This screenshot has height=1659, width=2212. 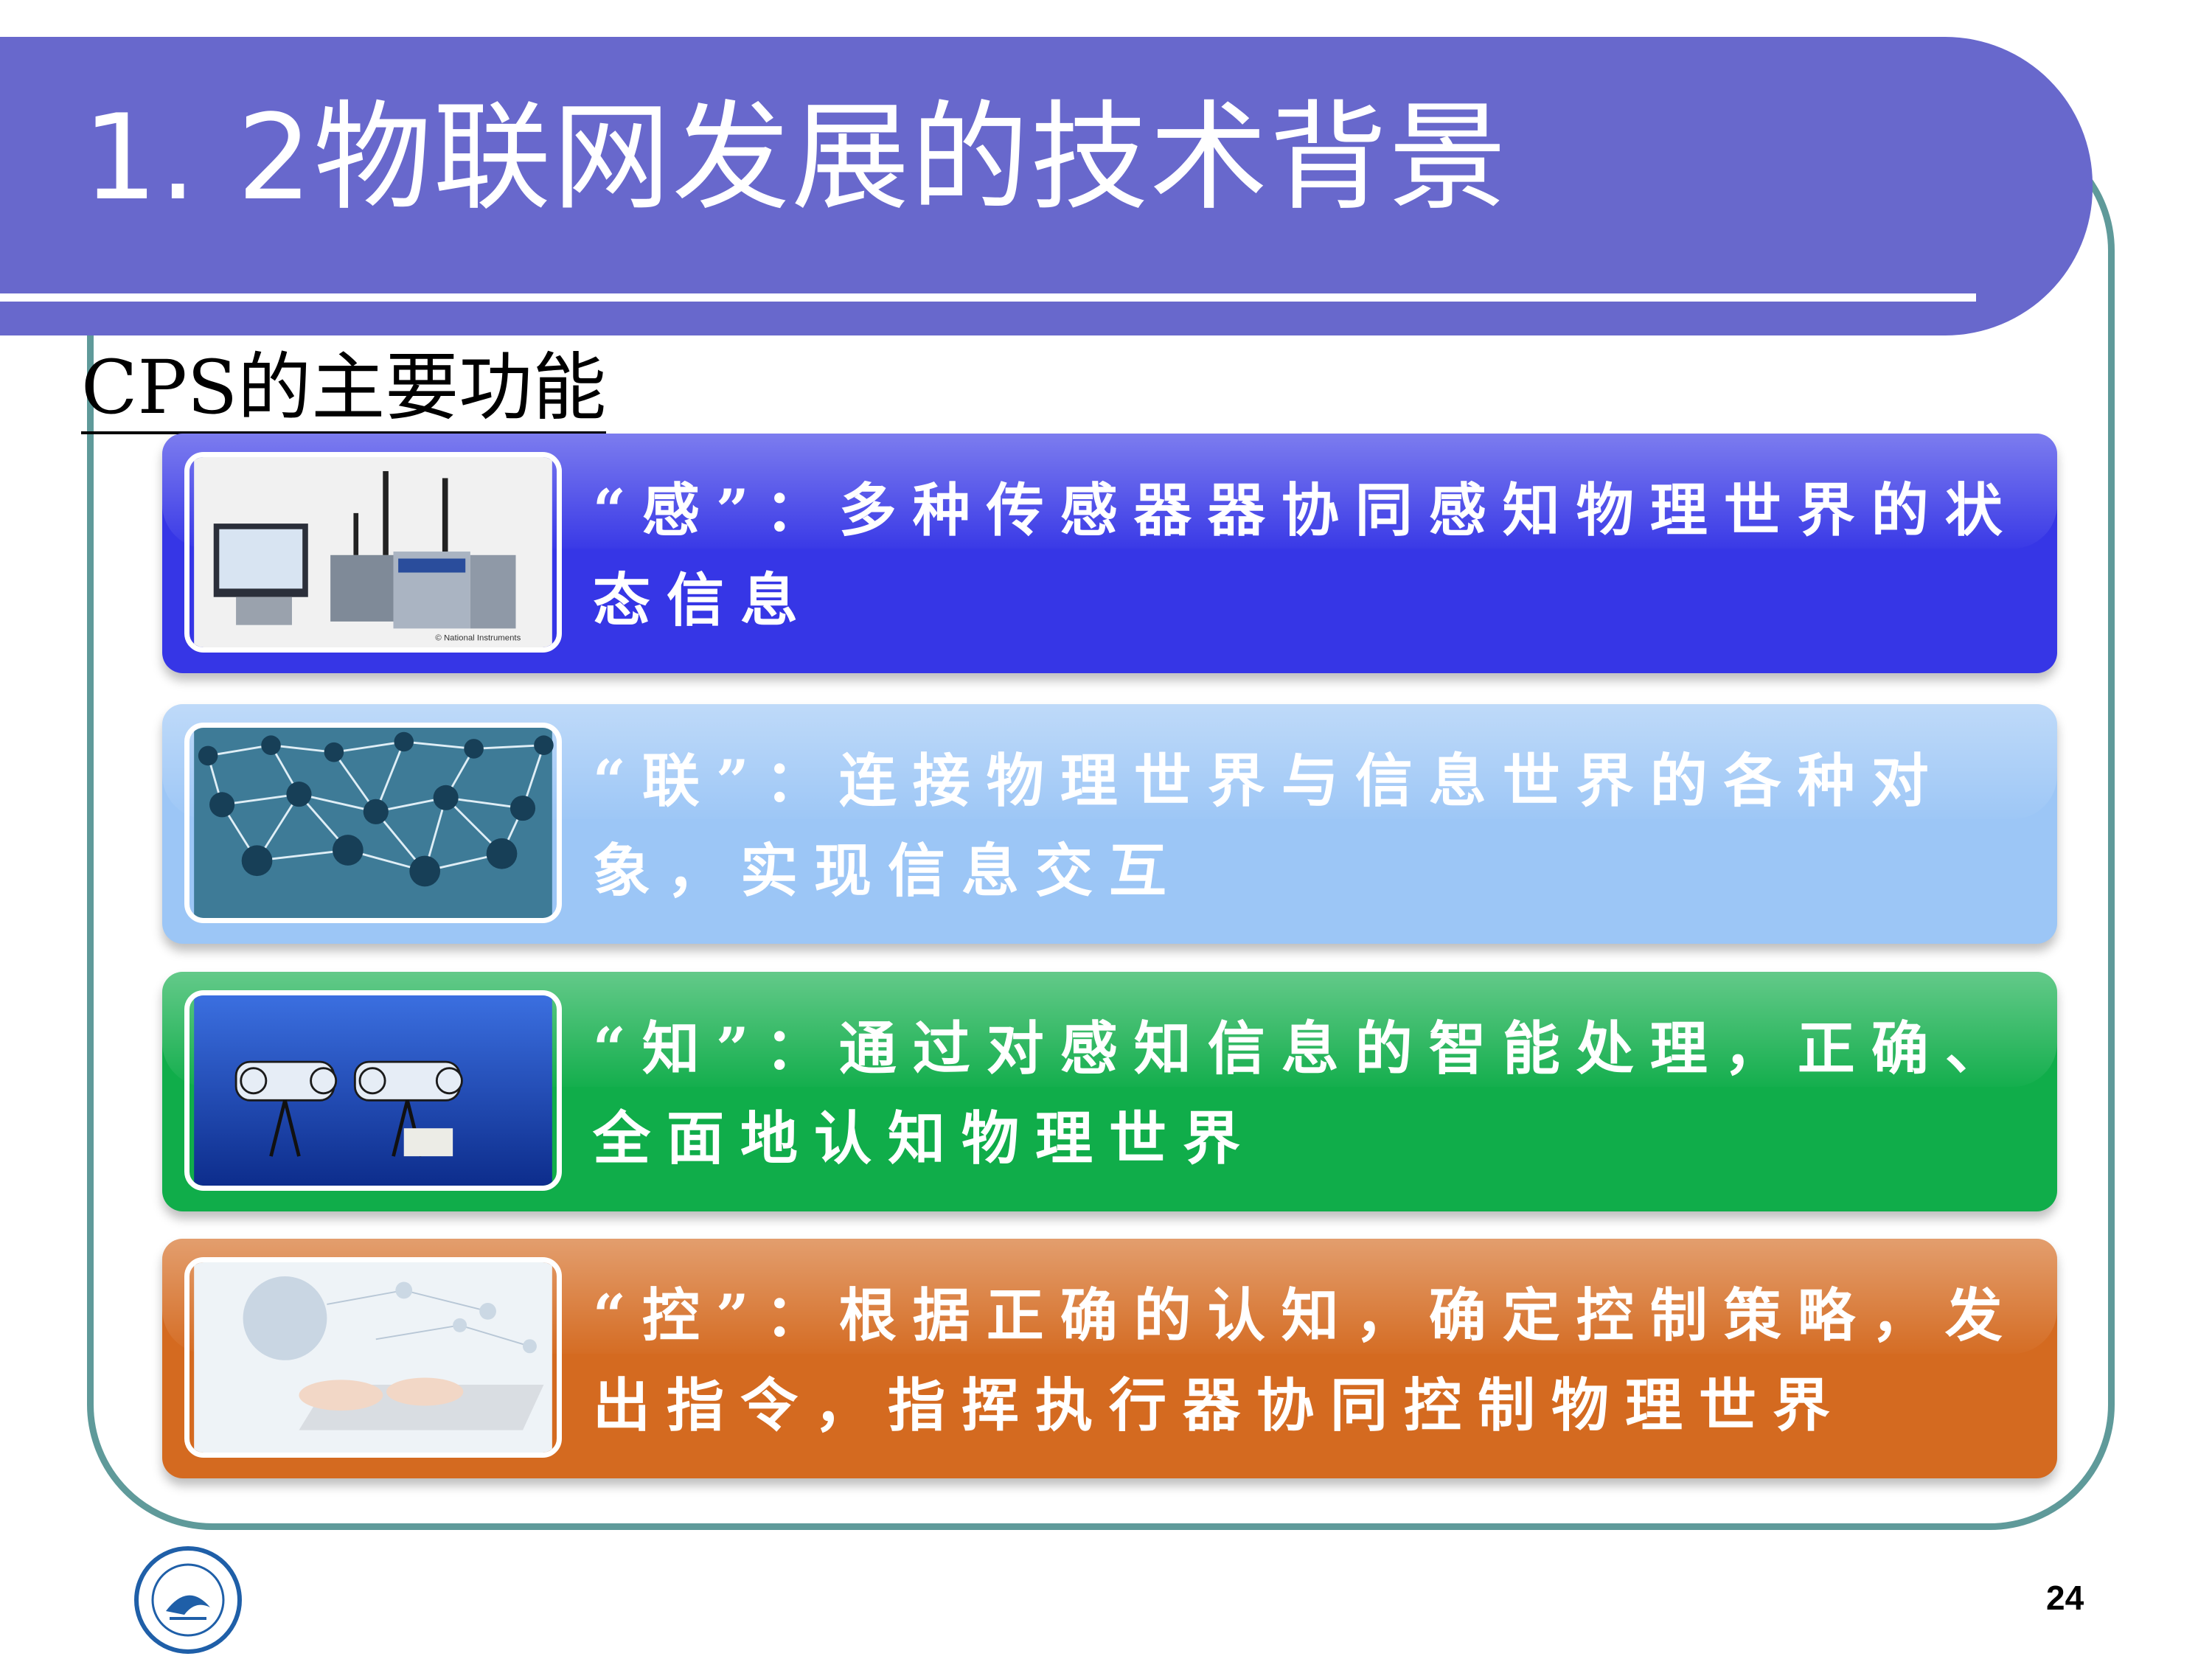 What do you see at coordinates (1306, 555) in the screenshot?
I see `row-text: “感”：多种传感器器协同感知物理世界的状态信息` at bounding box center [1306, 555].